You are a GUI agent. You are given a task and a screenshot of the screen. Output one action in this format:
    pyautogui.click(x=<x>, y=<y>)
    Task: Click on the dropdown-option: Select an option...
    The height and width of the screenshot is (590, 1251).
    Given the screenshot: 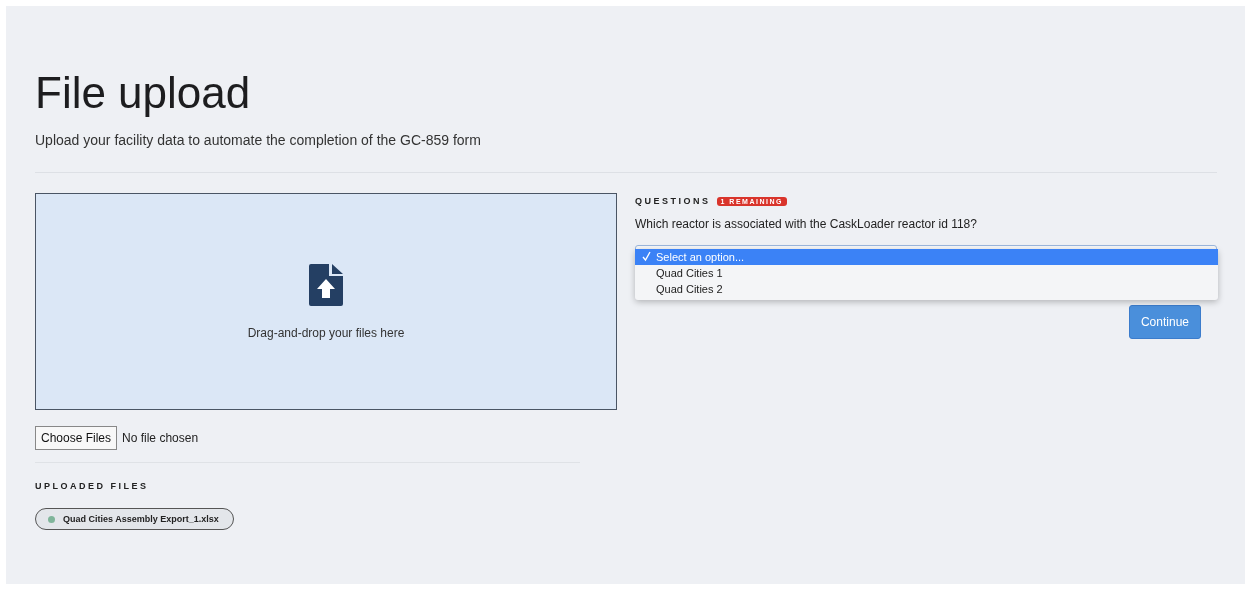 What is the action you would take?
    pyautogui.click(x=926, y=257)
    